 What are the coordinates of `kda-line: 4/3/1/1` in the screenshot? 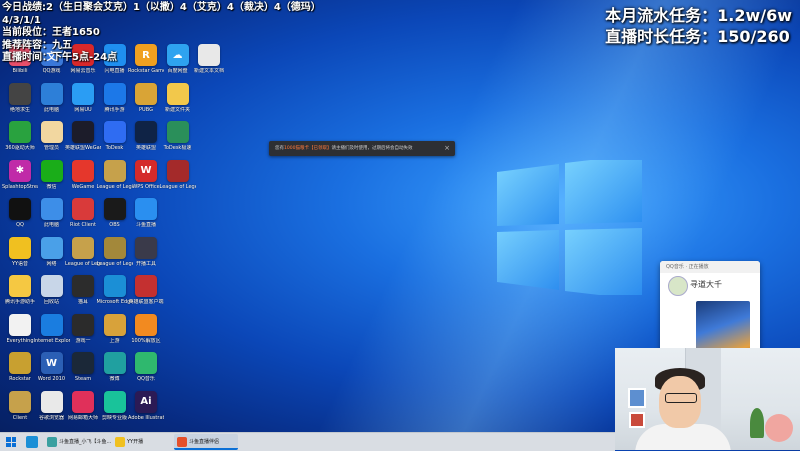 It's located at (21, 20).